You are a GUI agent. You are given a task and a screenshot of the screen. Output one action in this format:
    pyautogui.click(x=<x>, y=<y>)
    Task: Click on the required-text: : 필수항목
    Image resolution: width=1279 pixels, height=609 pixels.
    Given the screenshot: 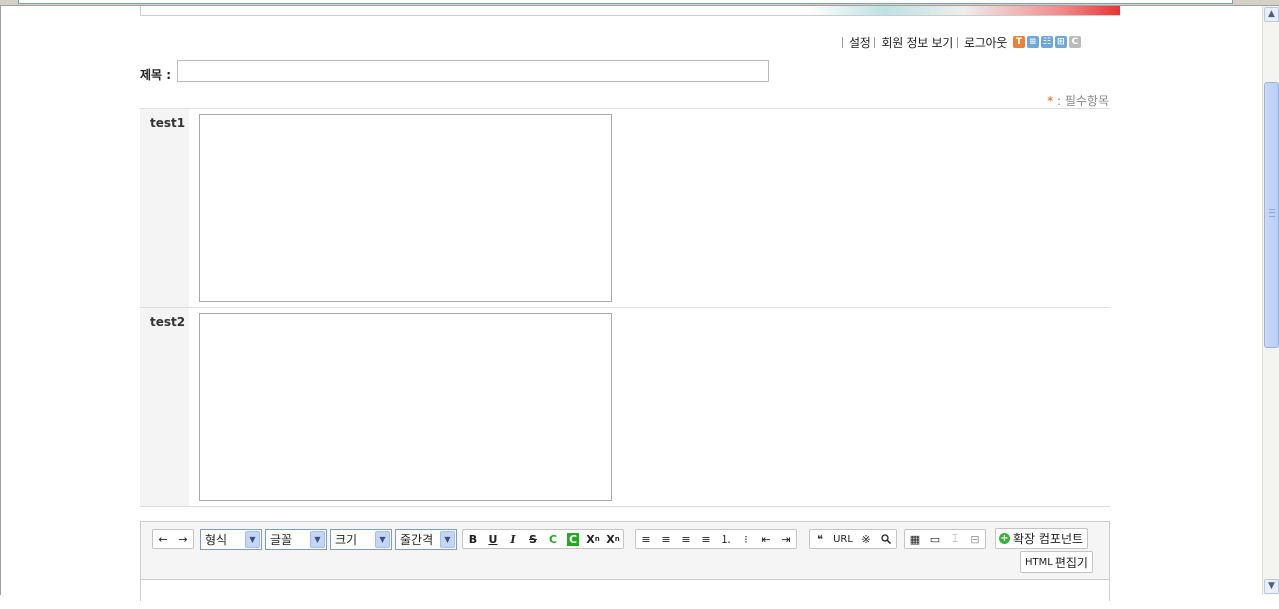 What is the action you would take?
    pyautogui.click(x=1081, y=101)
    